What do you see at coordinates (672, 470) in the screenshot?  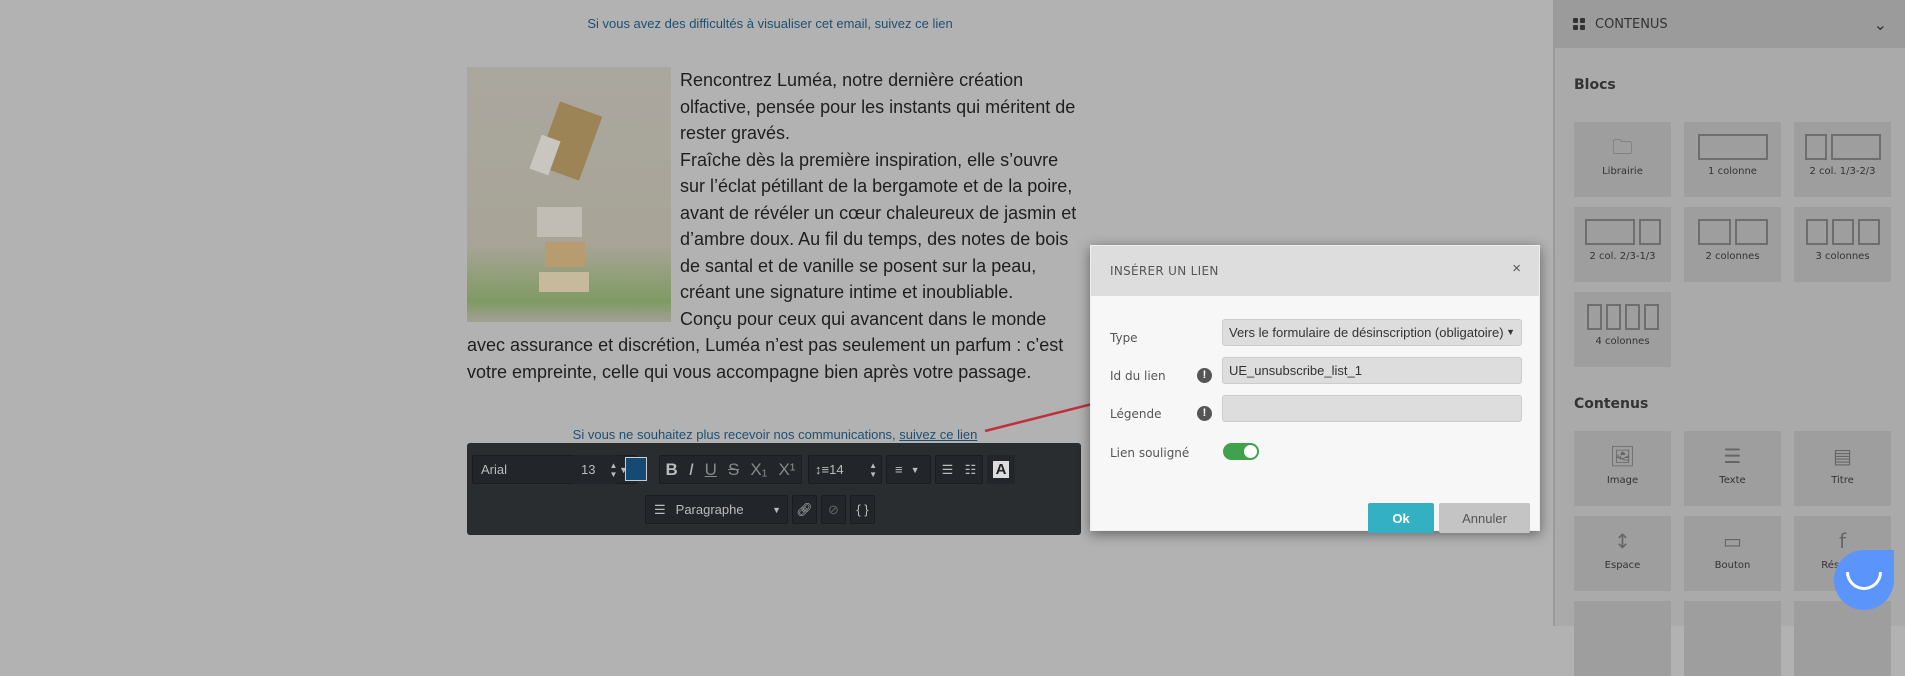 I see `bold-icon: B` at bounding box center [672, 470].